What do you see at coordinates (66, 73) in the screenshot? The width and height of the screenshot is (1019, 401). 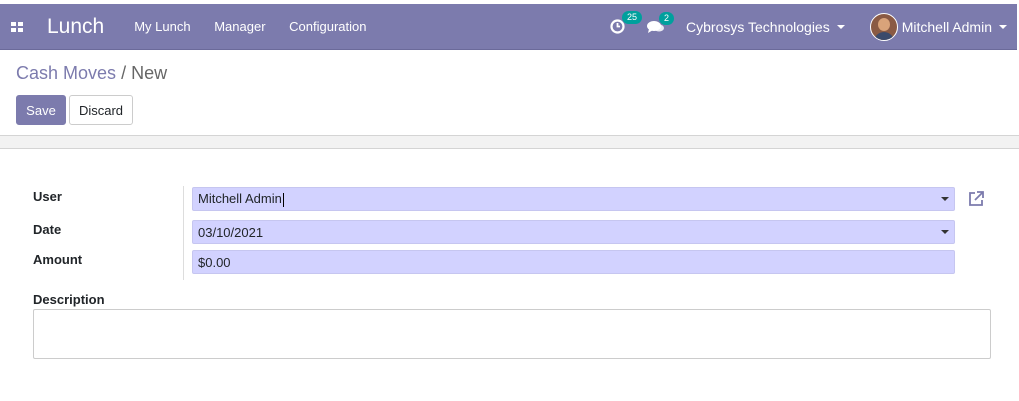 I see `breadcrumb-cash-moves: Cash Moves` at bounding box center [66, 73].